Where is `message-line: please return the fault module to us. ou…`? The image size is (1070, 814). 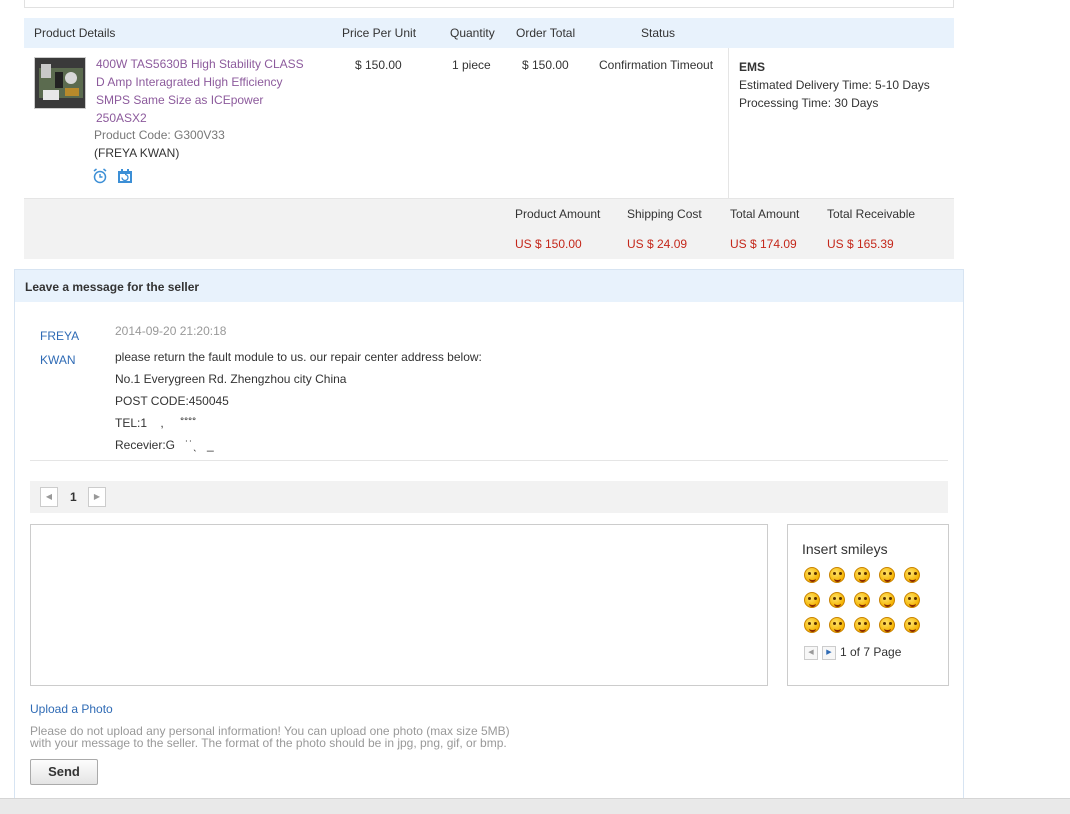 message-line: please return the fault module to us. ou… is located at coordinates (298, 357).